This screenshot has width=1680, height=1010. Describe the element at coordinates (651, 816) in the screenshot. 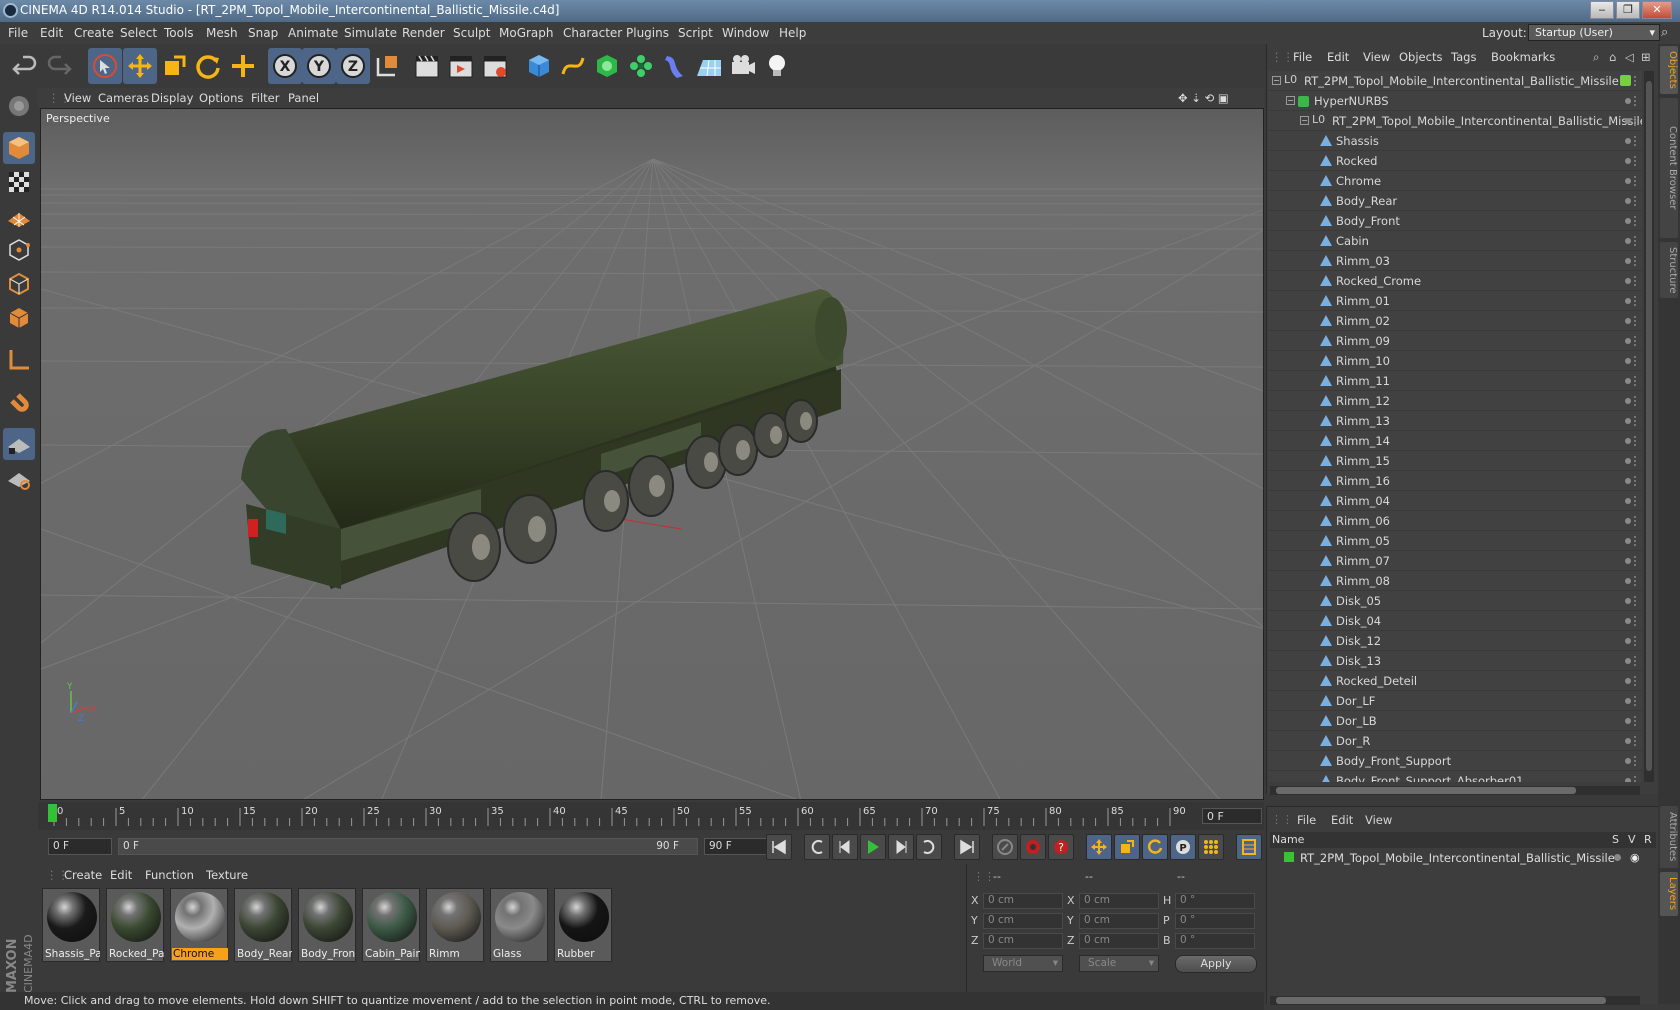

I see `timeline-ruler: 0 5 10 15 20 25 30 35 40 45 50 55 60 65 70 75 80 85 90` at that location.